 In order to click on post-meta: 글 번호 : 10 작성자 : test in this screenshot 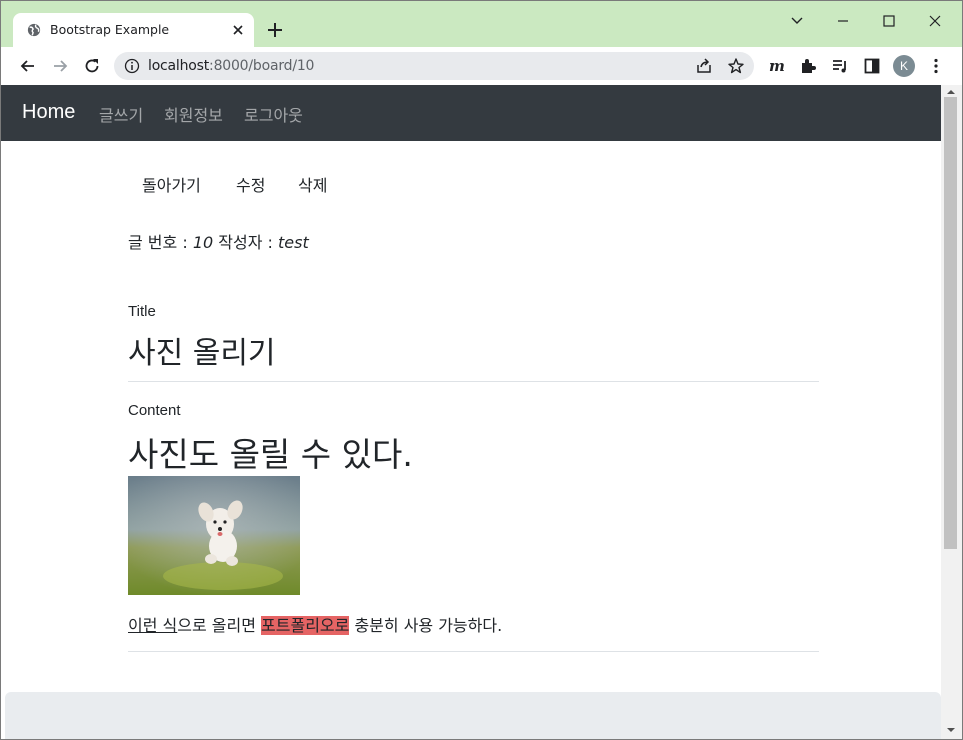, I will do `click(218, 241)`.